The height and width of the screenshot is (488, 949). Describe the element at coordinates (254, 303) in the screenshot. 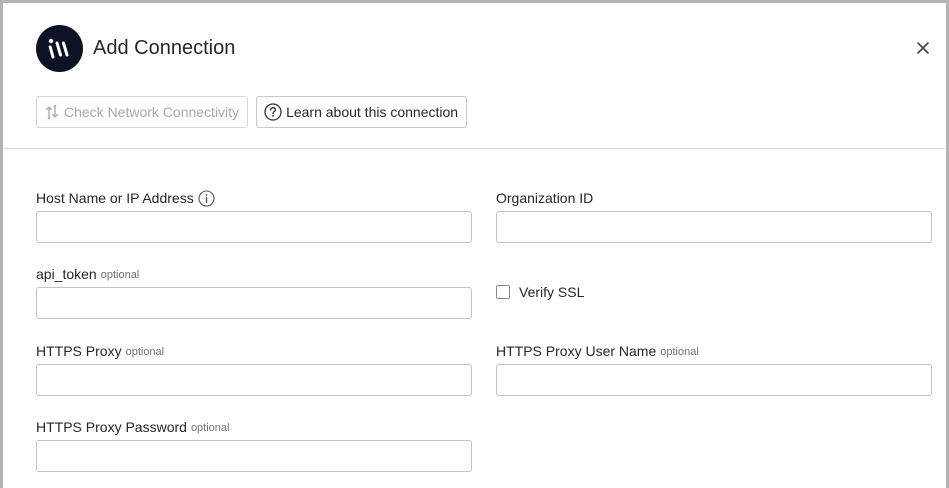

I see `api-token-input` at that location.